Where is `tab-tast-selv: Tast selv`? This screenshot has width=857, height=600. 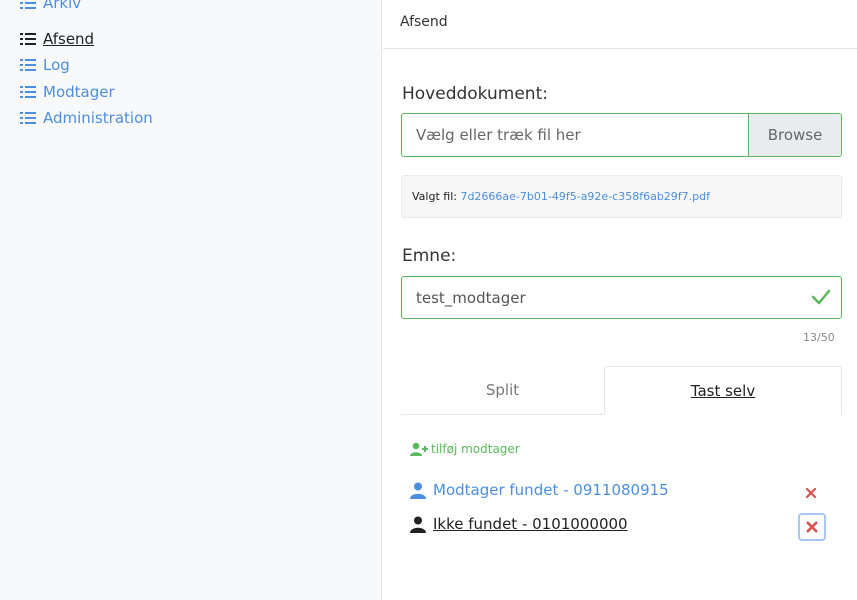
tab-tast-selv: Tast selv is located at coordinates (723, 390).